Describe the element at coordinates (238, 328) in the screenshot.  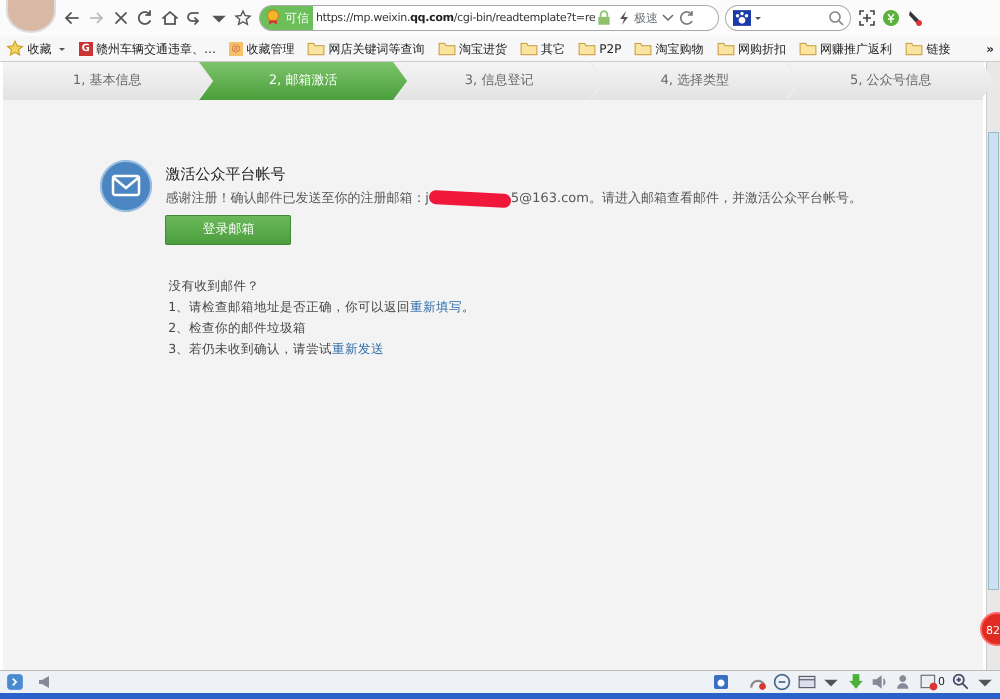
I see `help-item: 2、检查你的邮件垃圾箱` at that location.